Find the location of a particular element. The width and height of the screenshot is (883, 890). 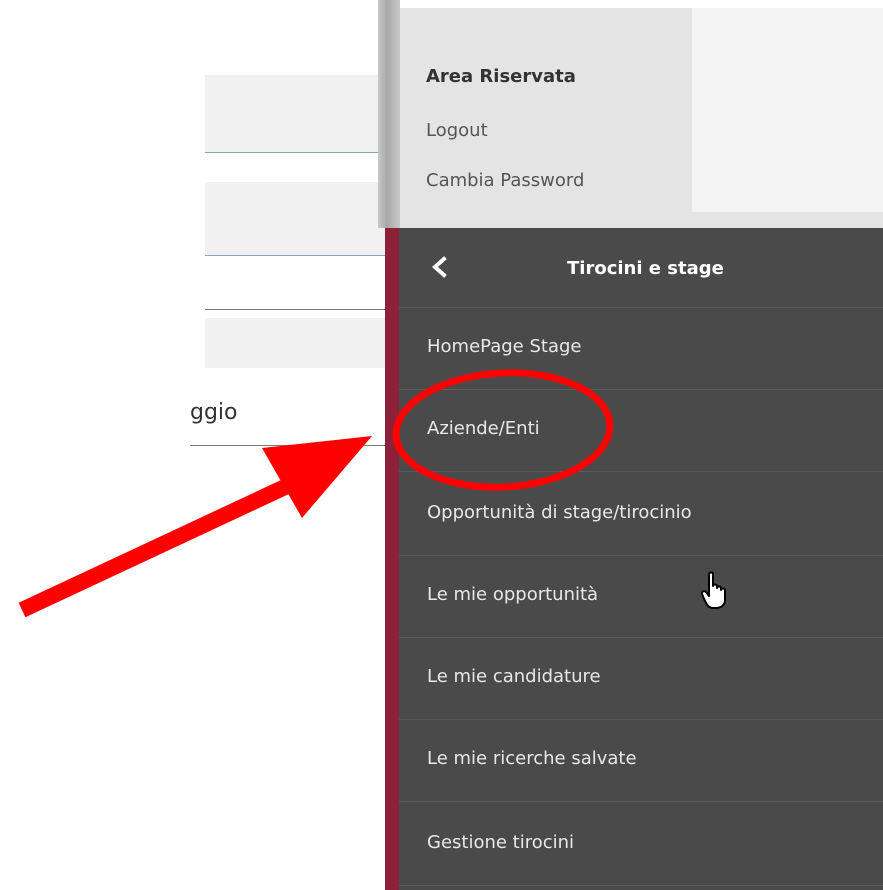

menu-title: Tirocini e stage is located at coordinates (645, 268).